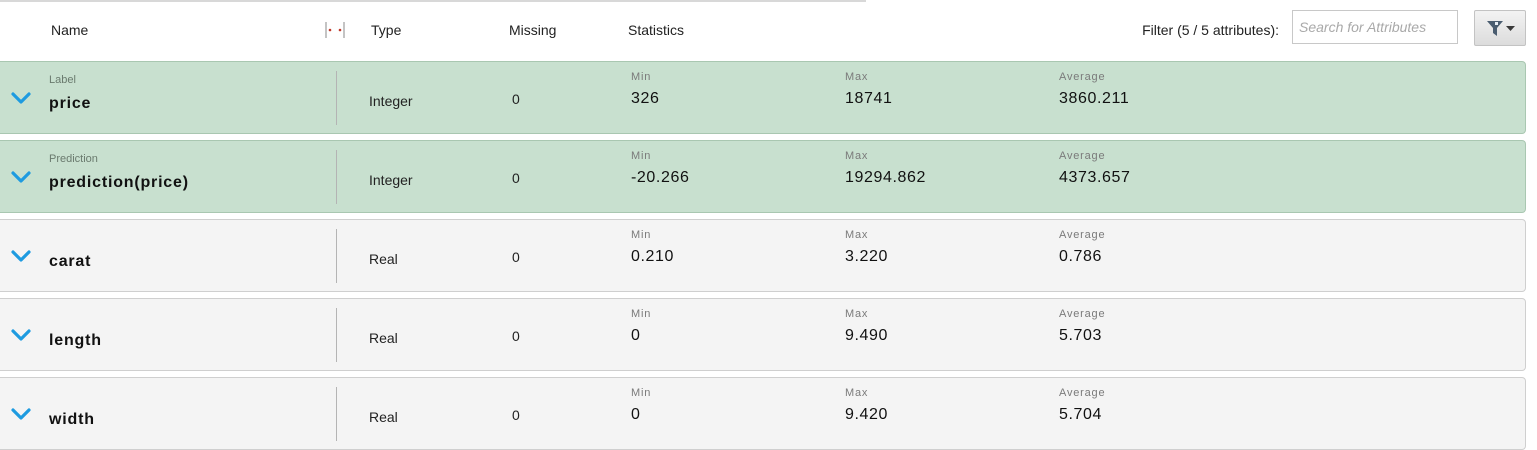 Image resolution: width=1537 pixels, height=450 pixels. I want to click on average-value: 5.704, so click(1081, 414).